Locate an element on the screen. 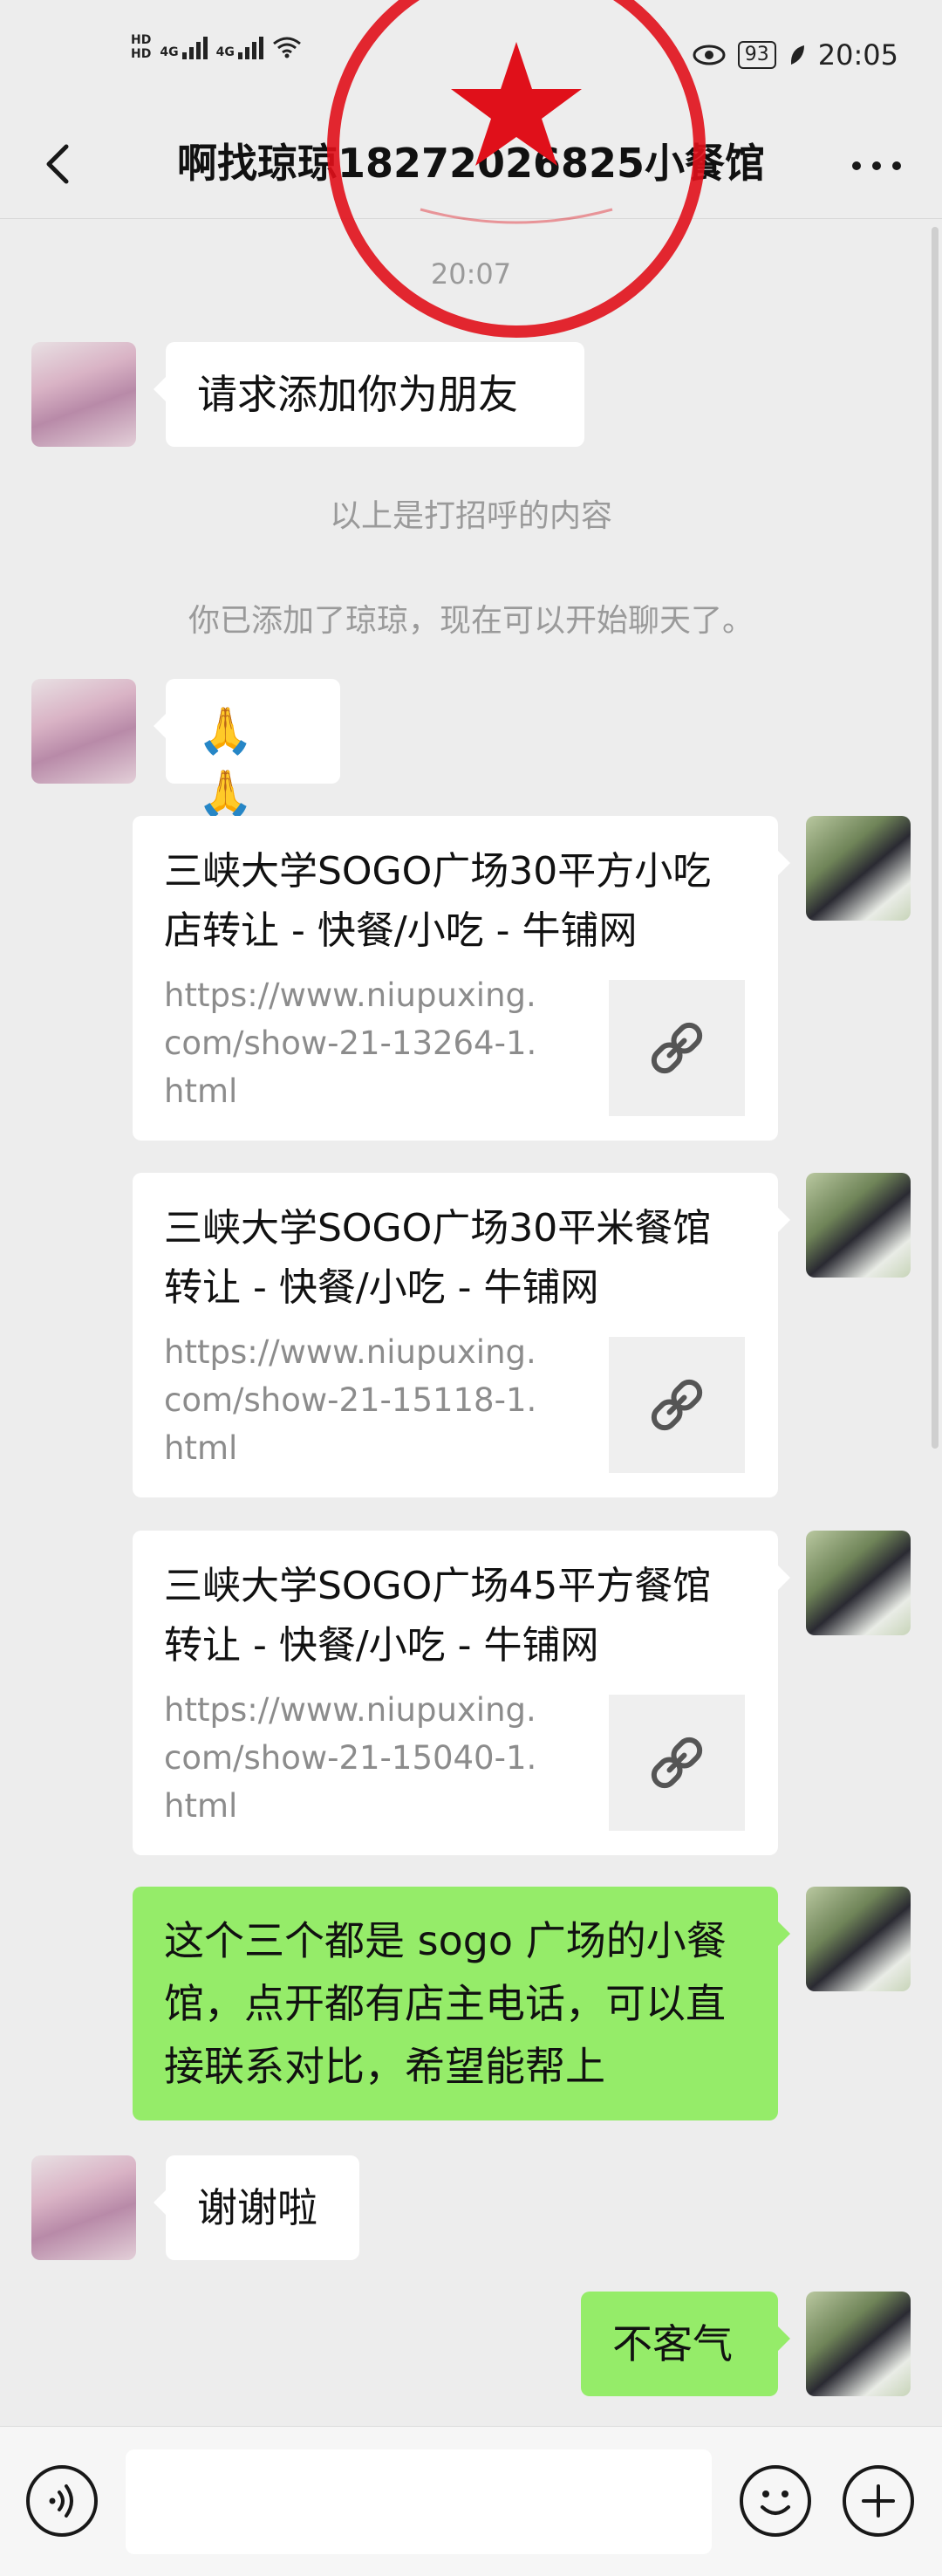 This screenshot has width=942, height=2576. link-card-title: 三峡大学SOGO广场30平米餐馆转让 - 快餐/小吃 - 牛铺网 is located at coordinates (438, 1258).